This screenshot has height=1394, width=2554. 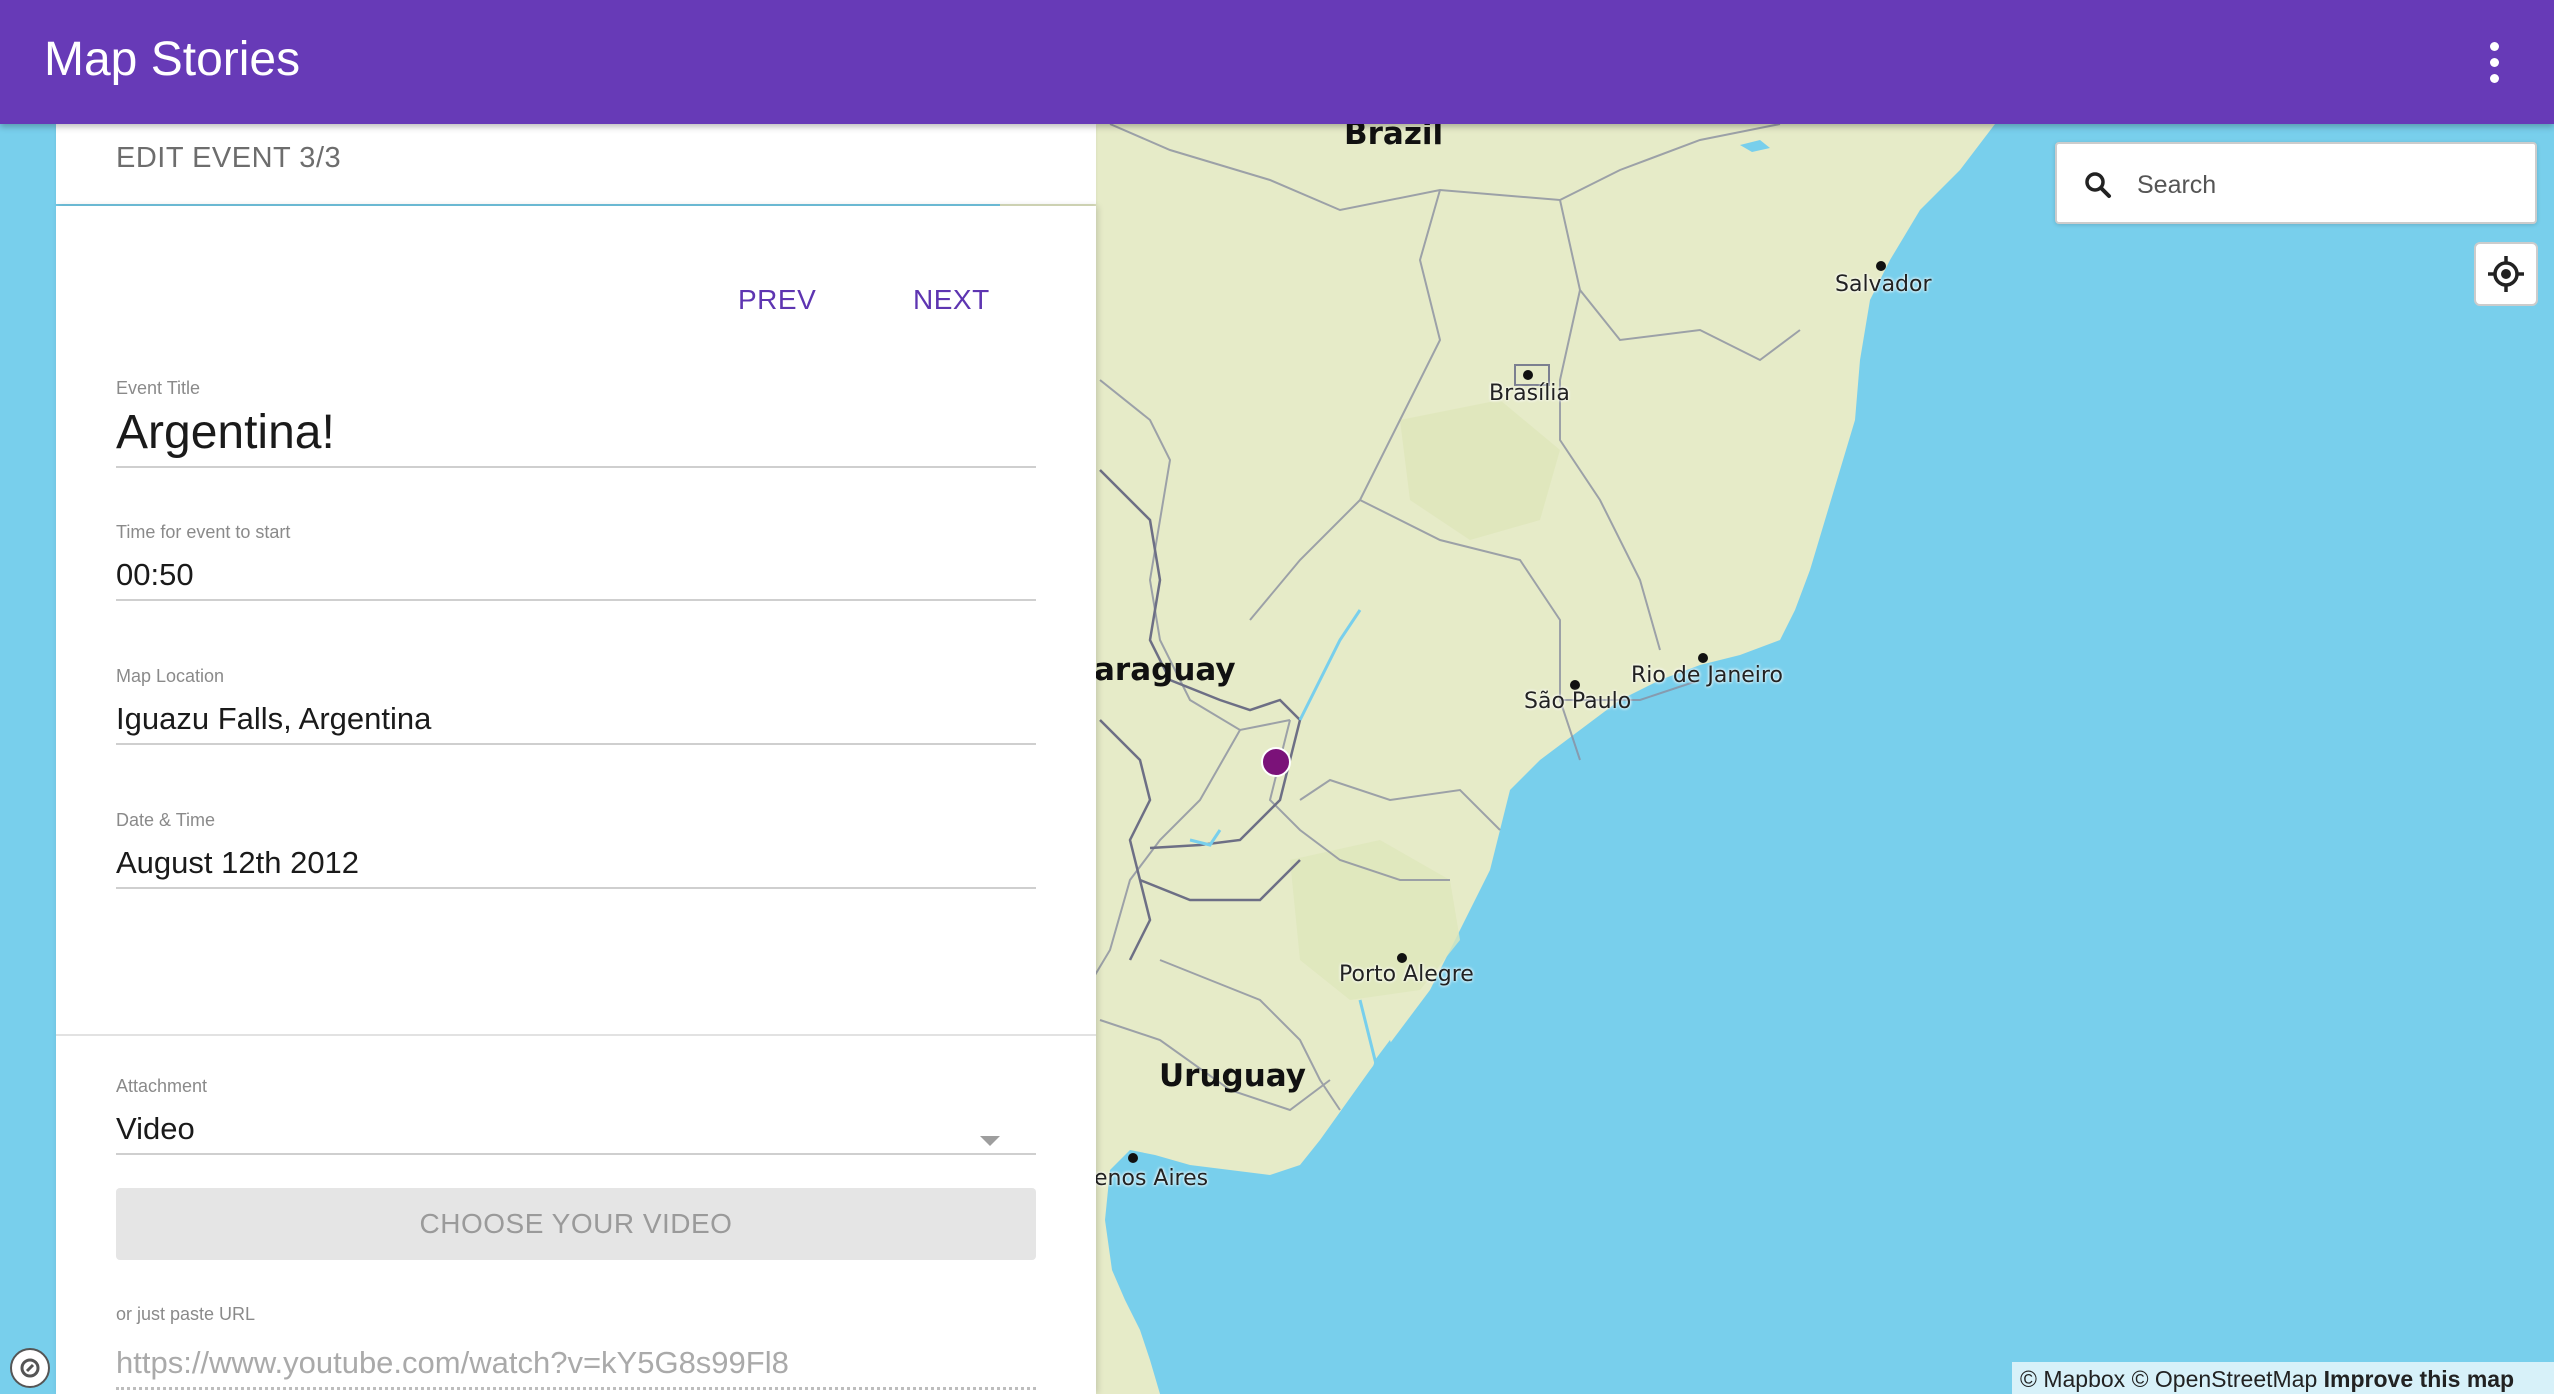 What do you see at coordinates (166, 820) in the screenshot?
I see `date-time-label: Date & Time` at bounding box center [166, 820].